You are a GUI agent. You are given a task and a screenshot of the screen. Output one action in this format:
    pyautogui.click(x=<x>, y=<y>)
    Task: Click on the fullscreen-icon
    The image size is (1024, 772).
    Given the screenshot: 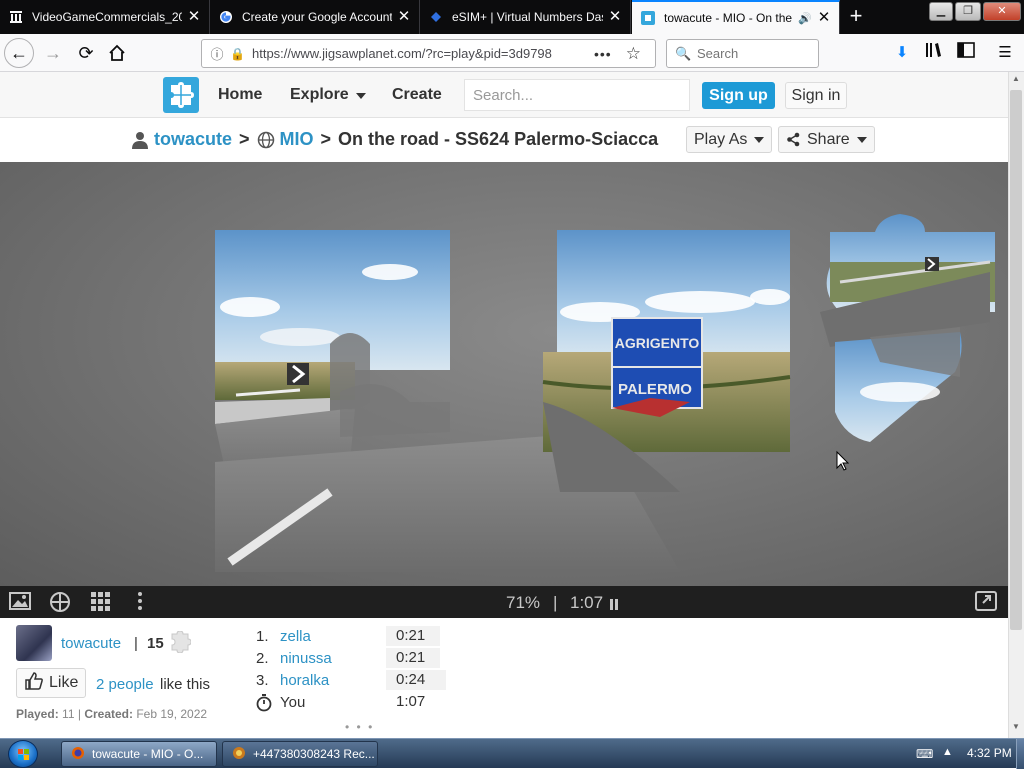 What is the action you would take?
    pyautogui.click(x=986, y=602)
    